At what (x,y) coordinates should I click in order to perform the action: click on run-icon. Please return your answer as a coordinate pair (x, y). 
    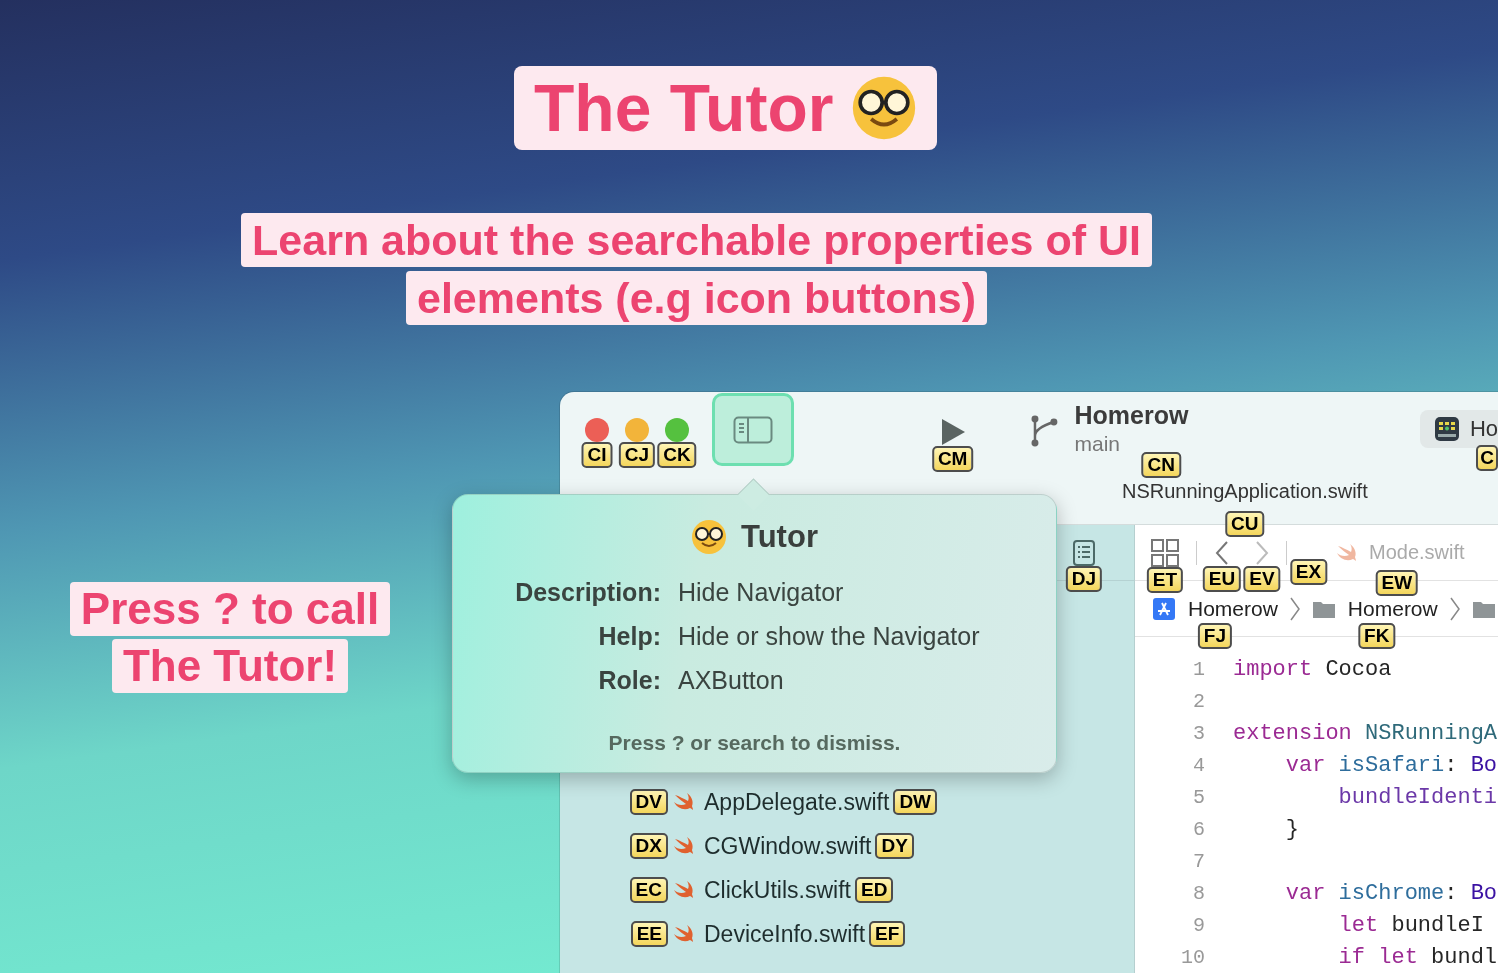
    Looking at the image, I should click on (952, 432).